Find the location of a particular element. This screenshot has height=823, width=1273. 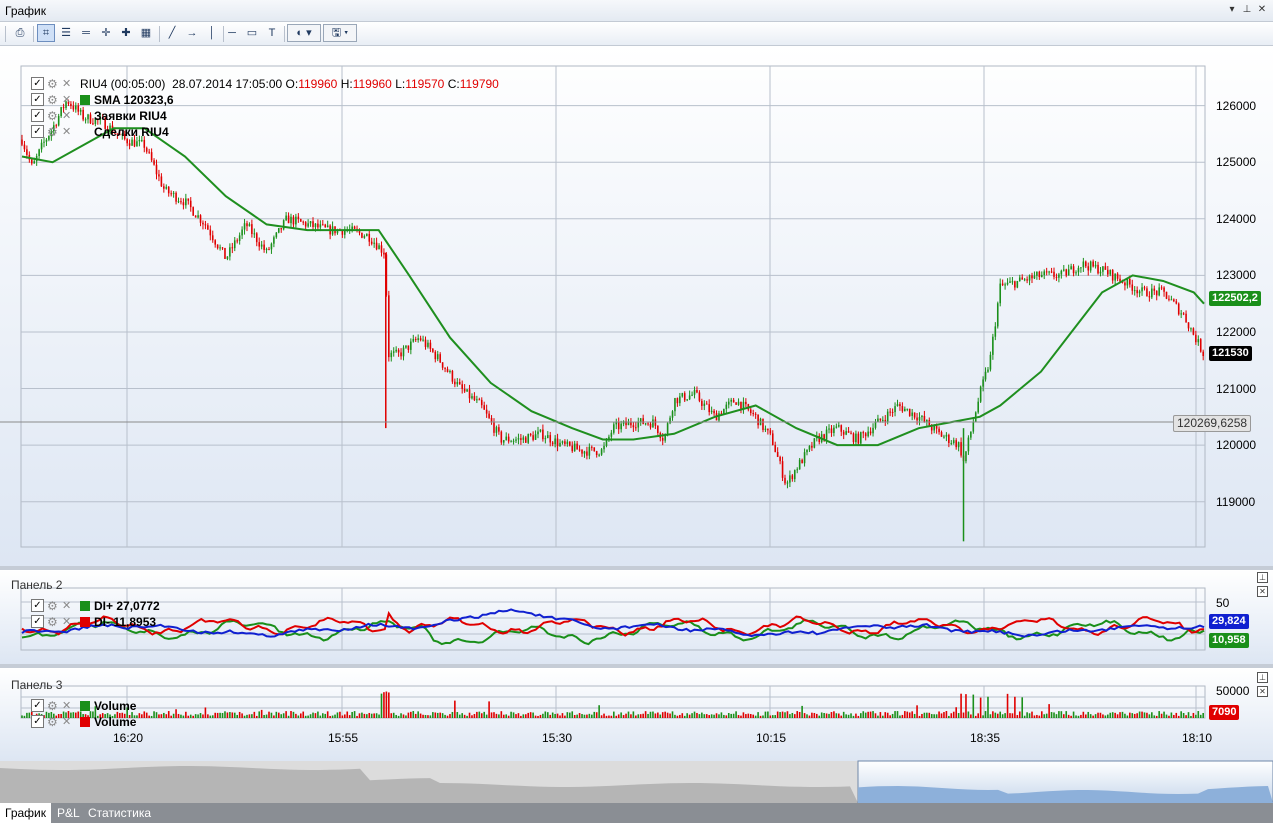

line-tool-icon: ╱ is located at coordinates (172, 33).